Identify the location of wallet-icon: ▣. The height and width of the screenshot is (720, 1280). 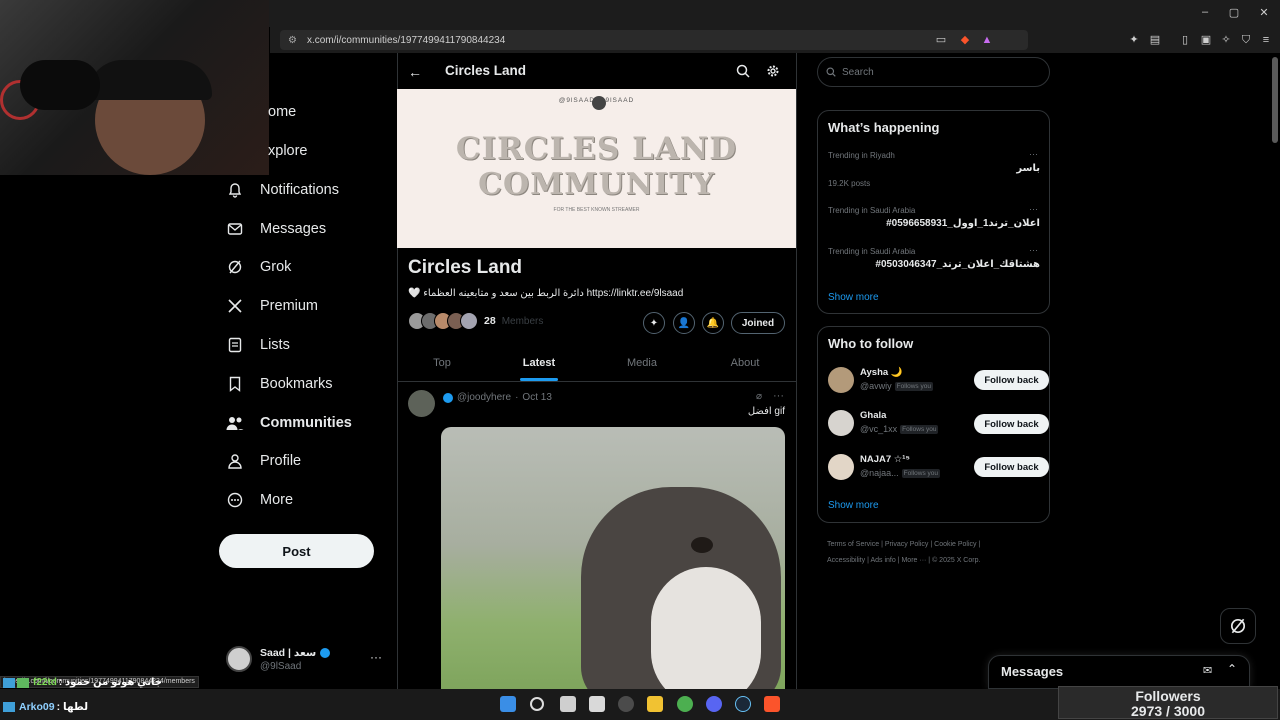
(1206, 40).